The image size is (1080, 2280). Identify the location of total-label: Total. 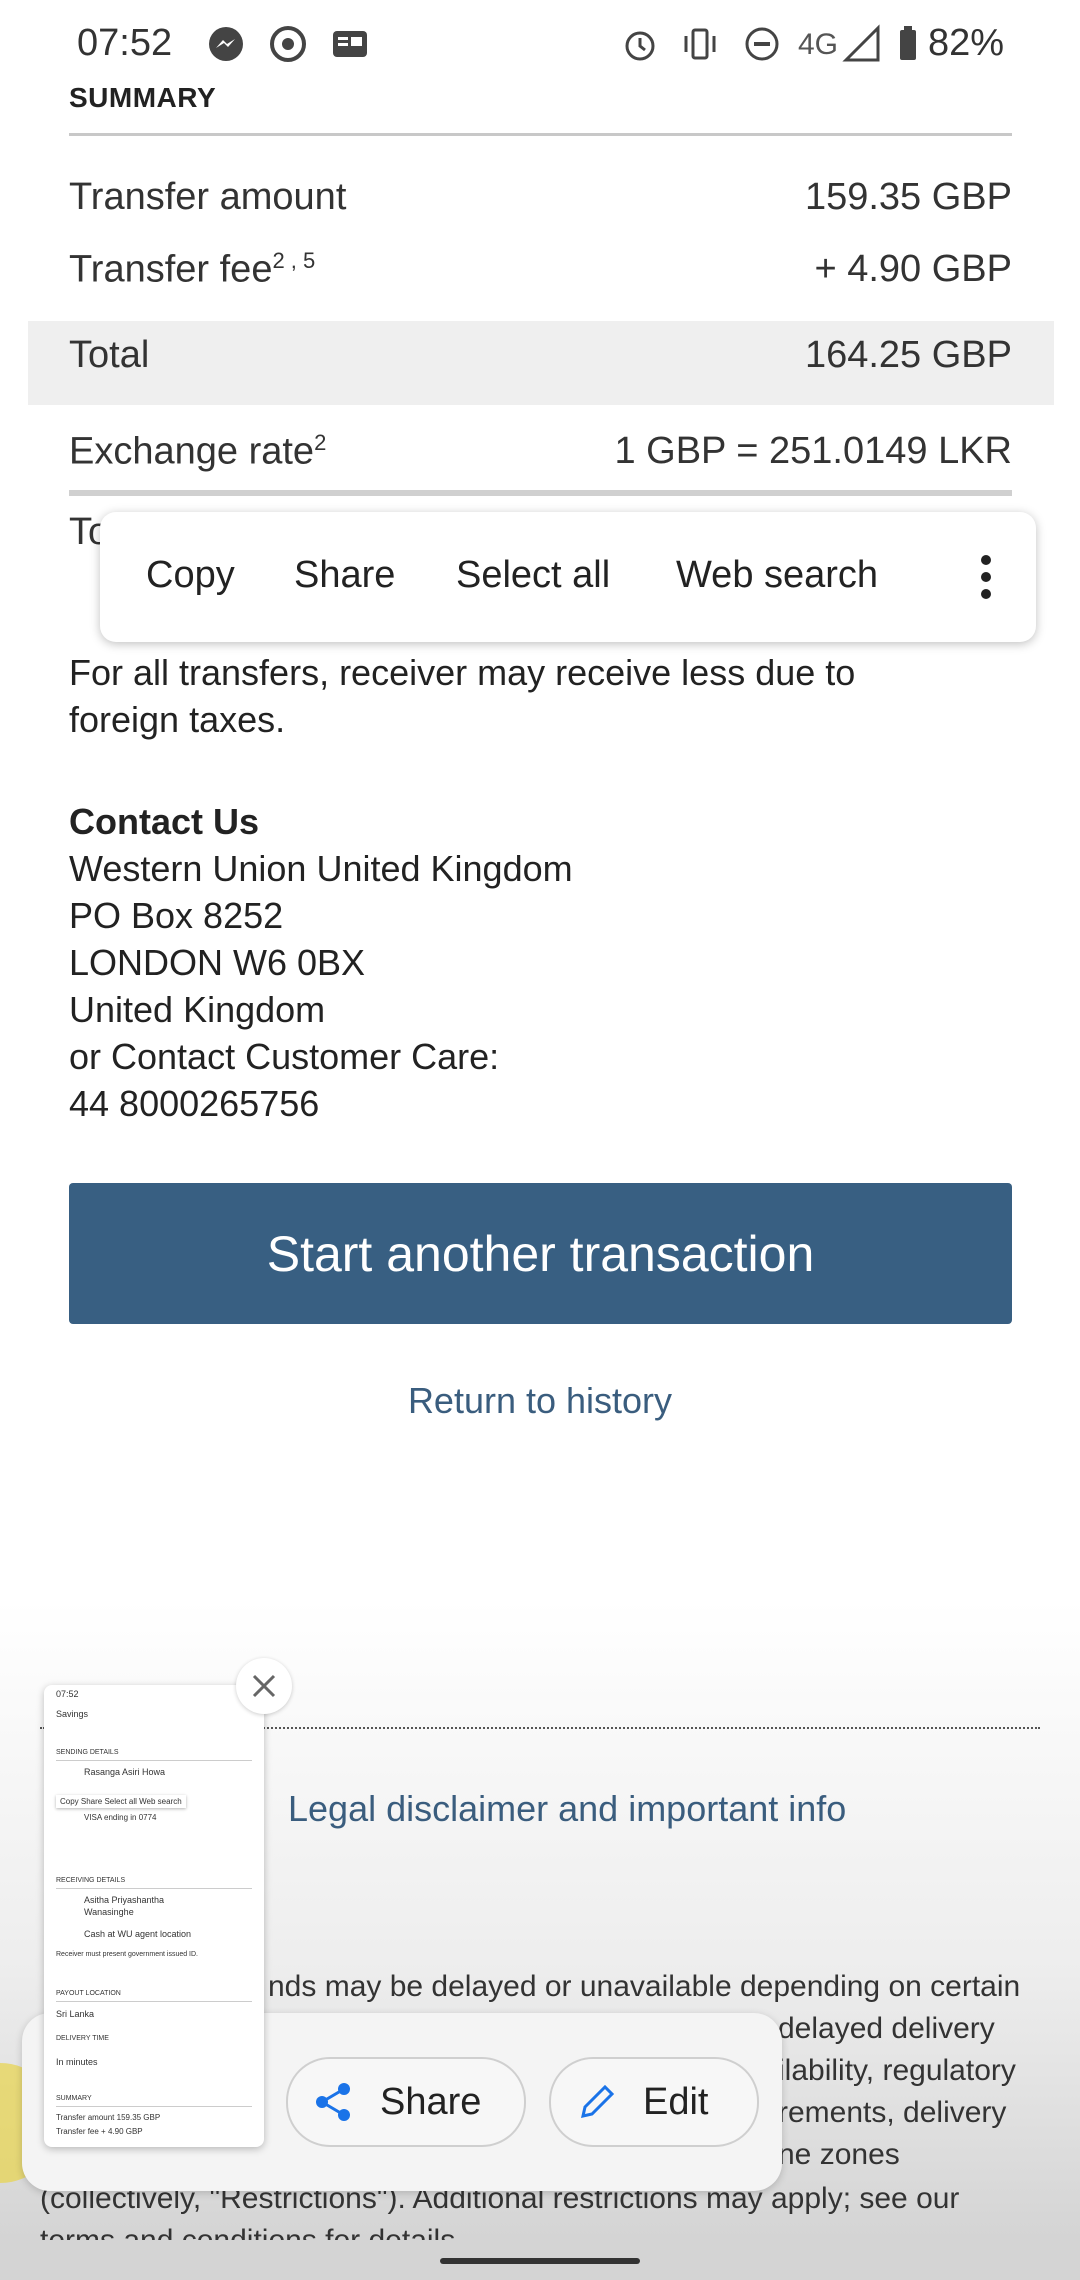
(109, 355).